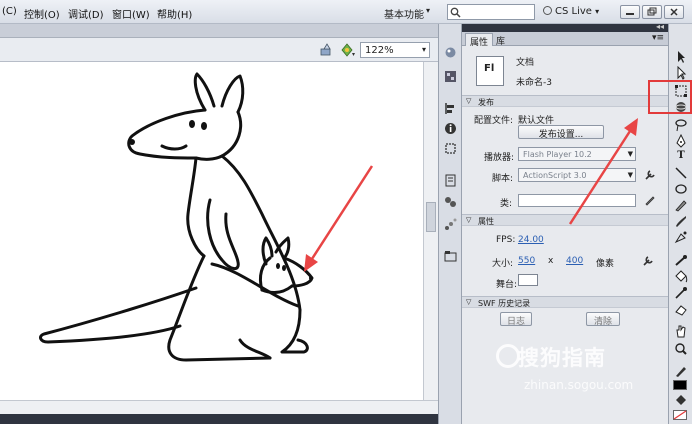  I want to click on cs-live-icon, so click(547, 10).